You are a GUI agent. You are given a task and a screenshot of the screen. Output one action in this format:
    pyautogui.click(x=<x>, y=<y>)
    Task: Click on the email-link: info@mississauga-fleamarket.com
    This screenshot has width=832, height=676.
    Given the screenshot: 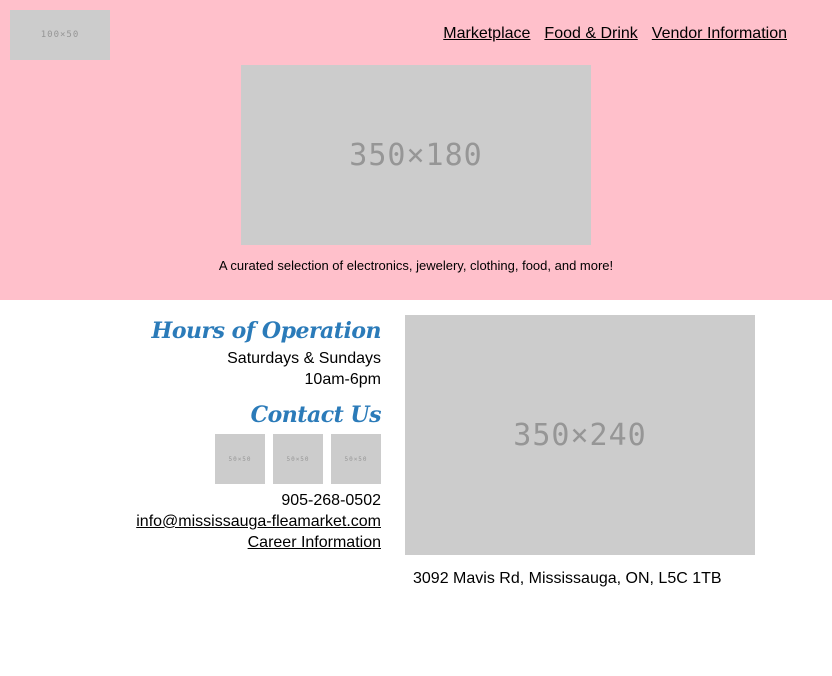 What is the action you would take?
    pyautogui.click(x=258, y=521)
    